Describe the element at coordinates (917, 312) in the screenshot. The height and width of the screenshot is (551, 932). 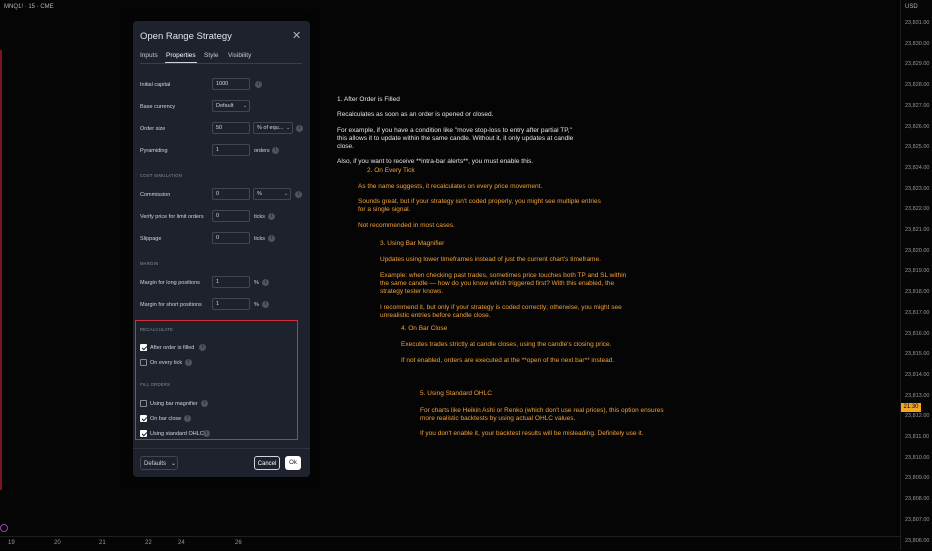
I see `price-tick-label: 23,817.00` at that location.